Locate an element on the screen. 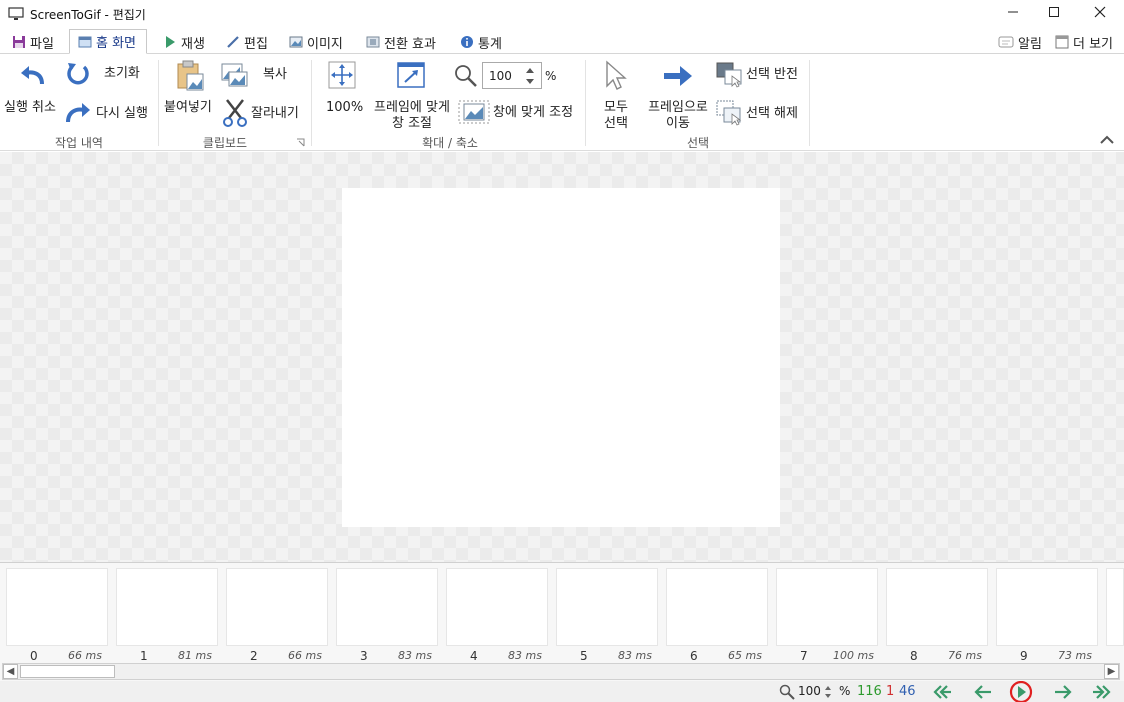 The image size is (1124, 702). chevron-left-icon: ◀ is located at coordinates (10, 671).